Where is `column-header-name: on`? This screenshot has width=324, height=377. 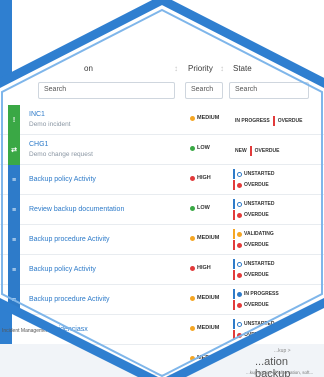
column-header-name: on is located at coordinates (88, 68).